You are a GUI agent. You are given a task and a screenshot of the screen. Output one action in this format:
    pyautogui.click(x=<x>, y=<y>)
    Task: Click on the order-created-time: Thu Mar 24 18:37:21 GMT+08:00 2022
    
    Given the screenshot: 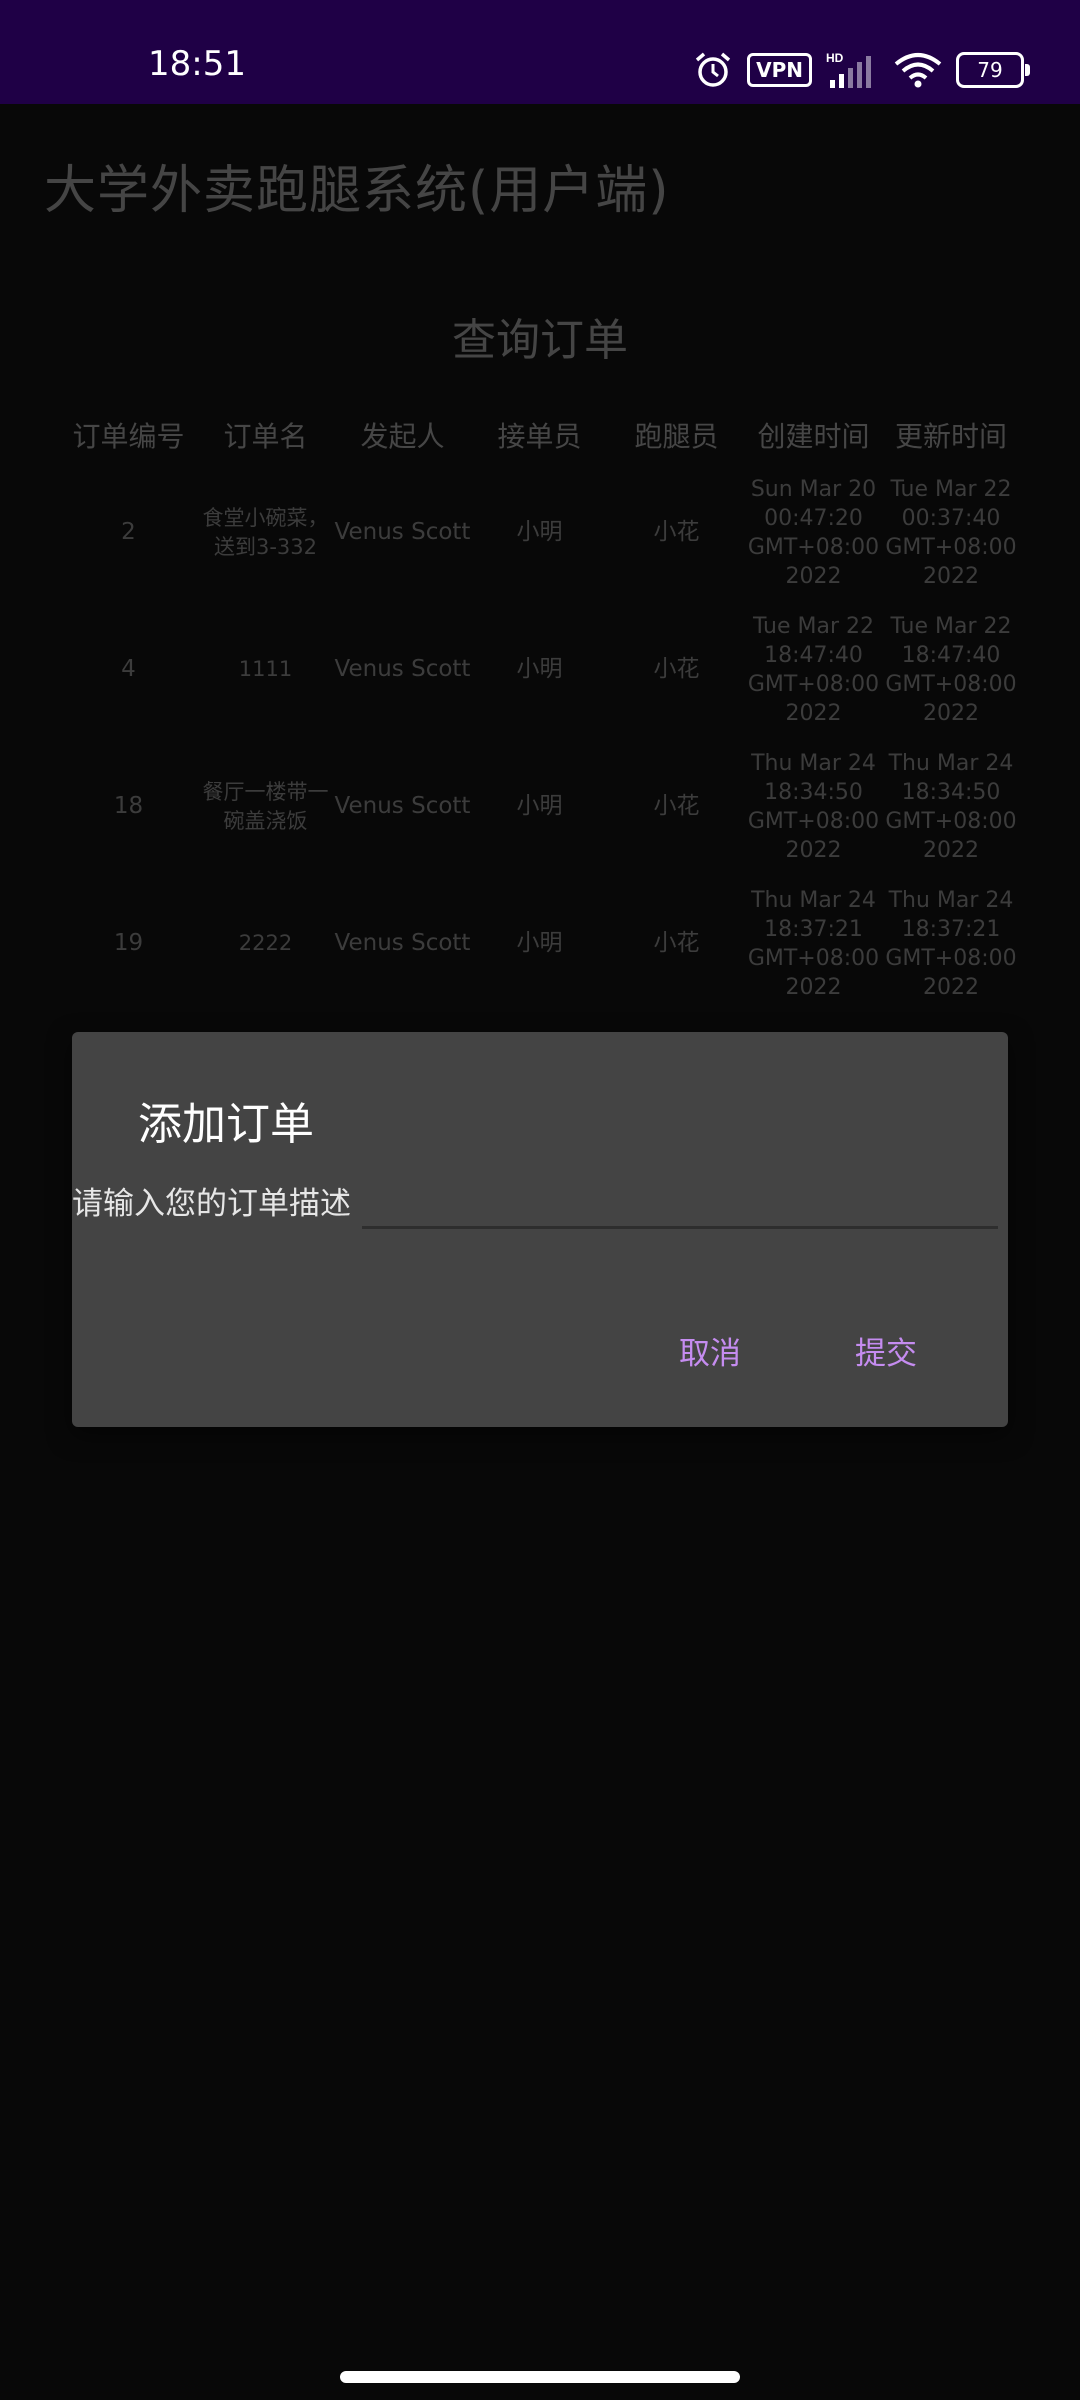 What is the action you would take?
    pyautogui.click(x=813, y=943)
    